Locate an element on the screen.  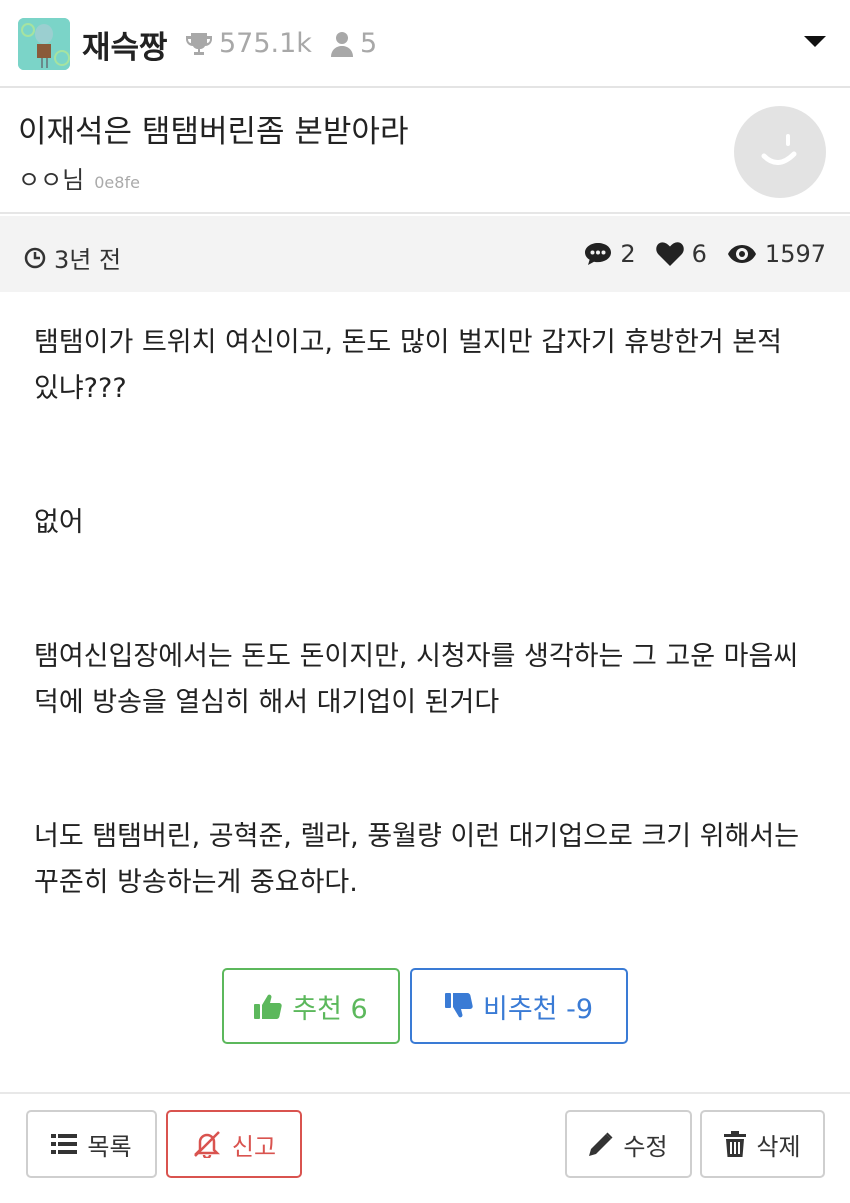
heart-icon is located at coordinates (669, 254).